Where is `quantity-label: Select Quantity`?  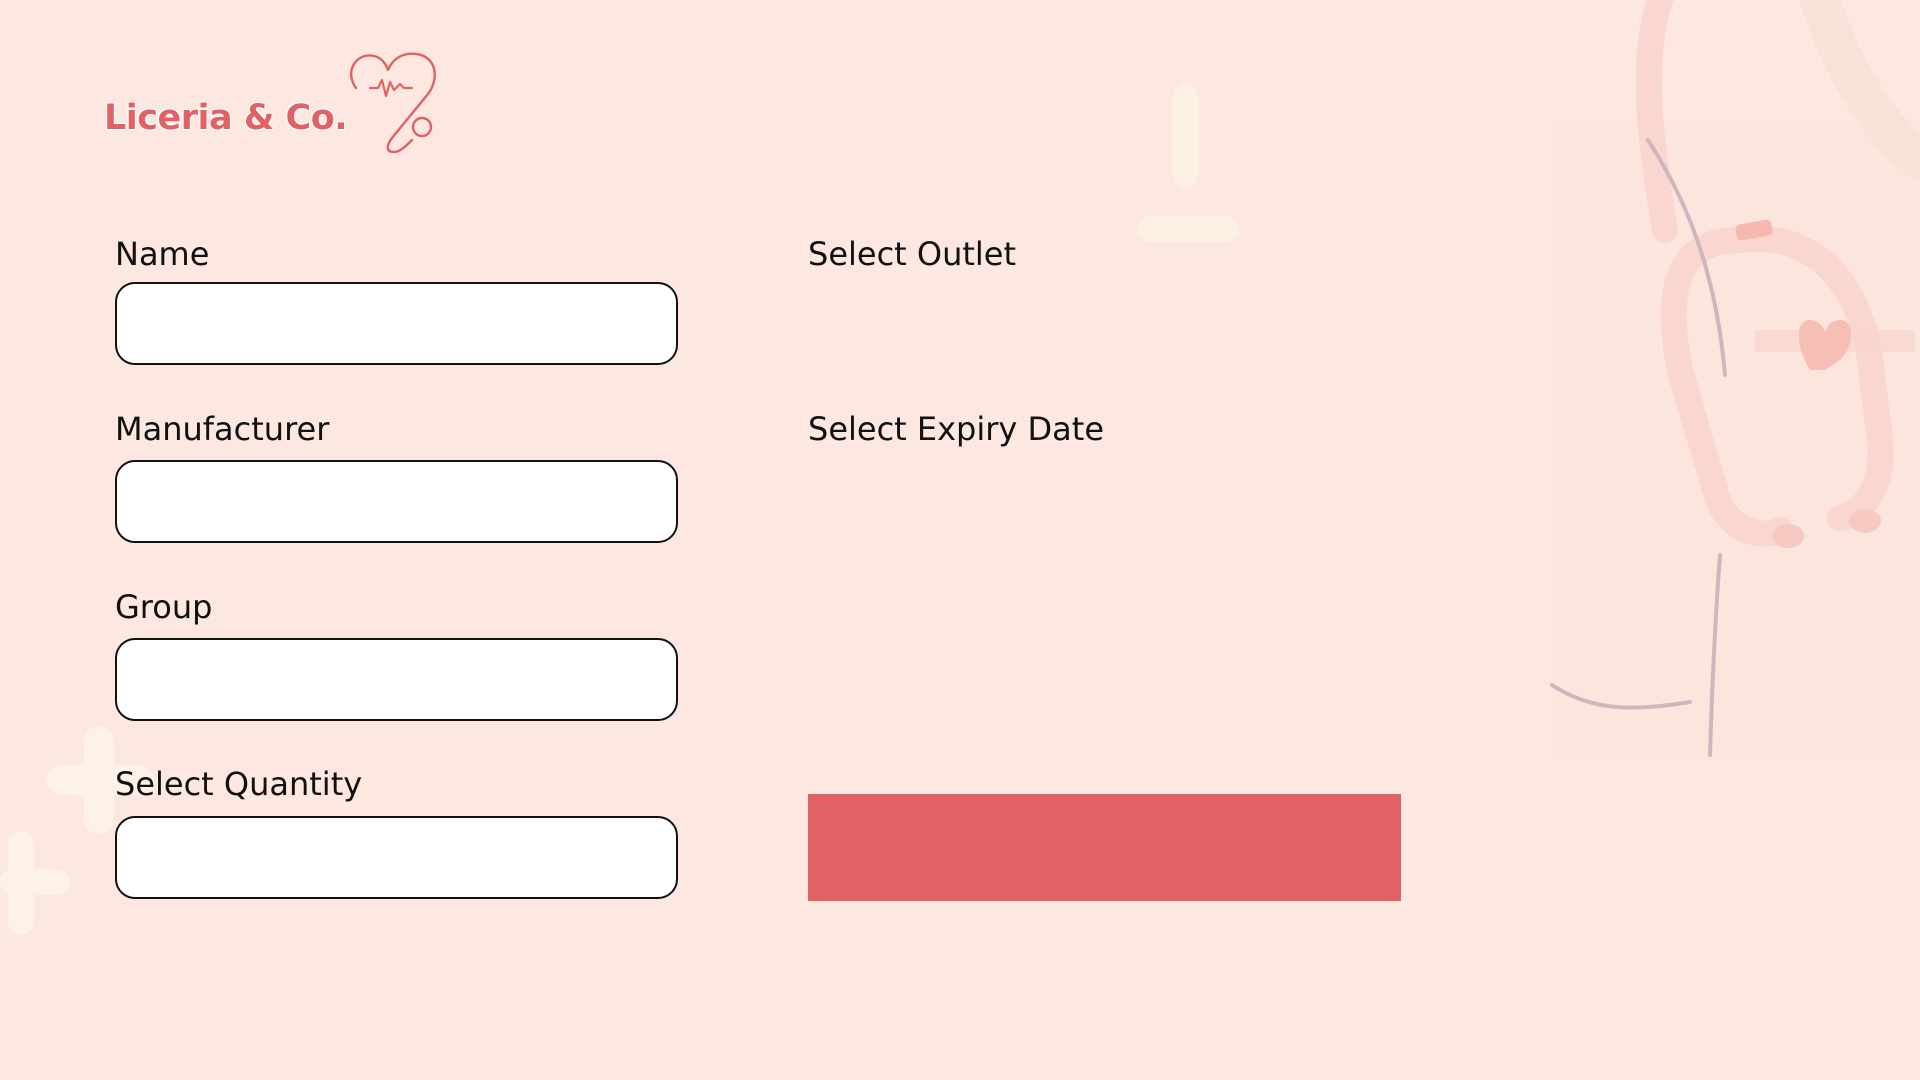 quantity-label: Select Quantity is located at coordinates (239, 784).